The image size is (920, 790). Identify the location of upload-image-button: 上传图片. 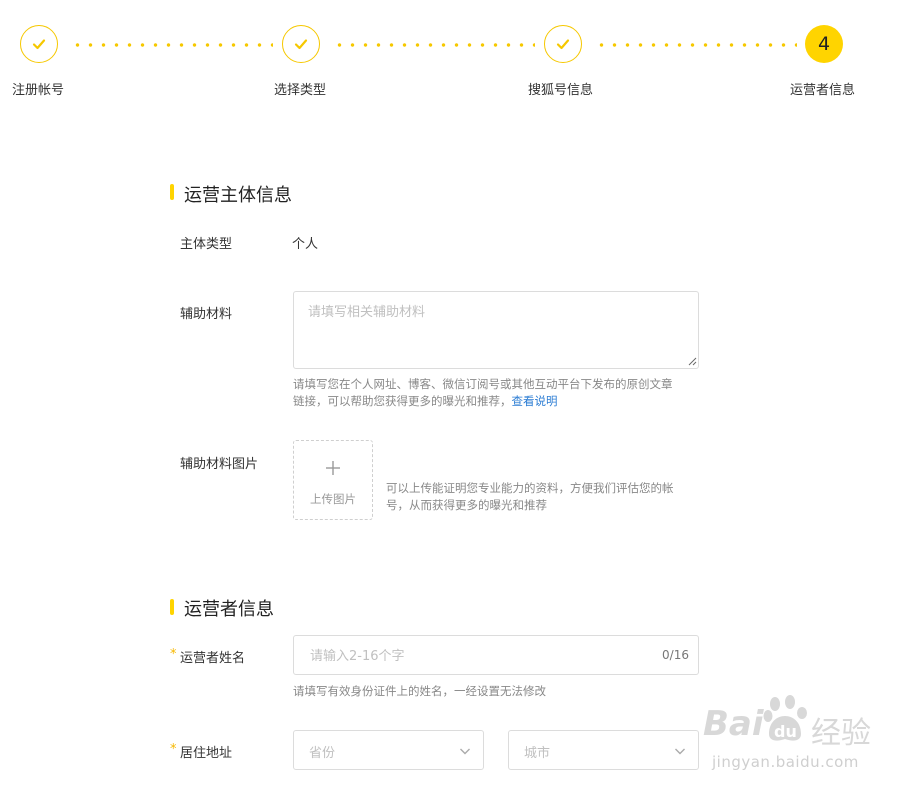
(333, 480).